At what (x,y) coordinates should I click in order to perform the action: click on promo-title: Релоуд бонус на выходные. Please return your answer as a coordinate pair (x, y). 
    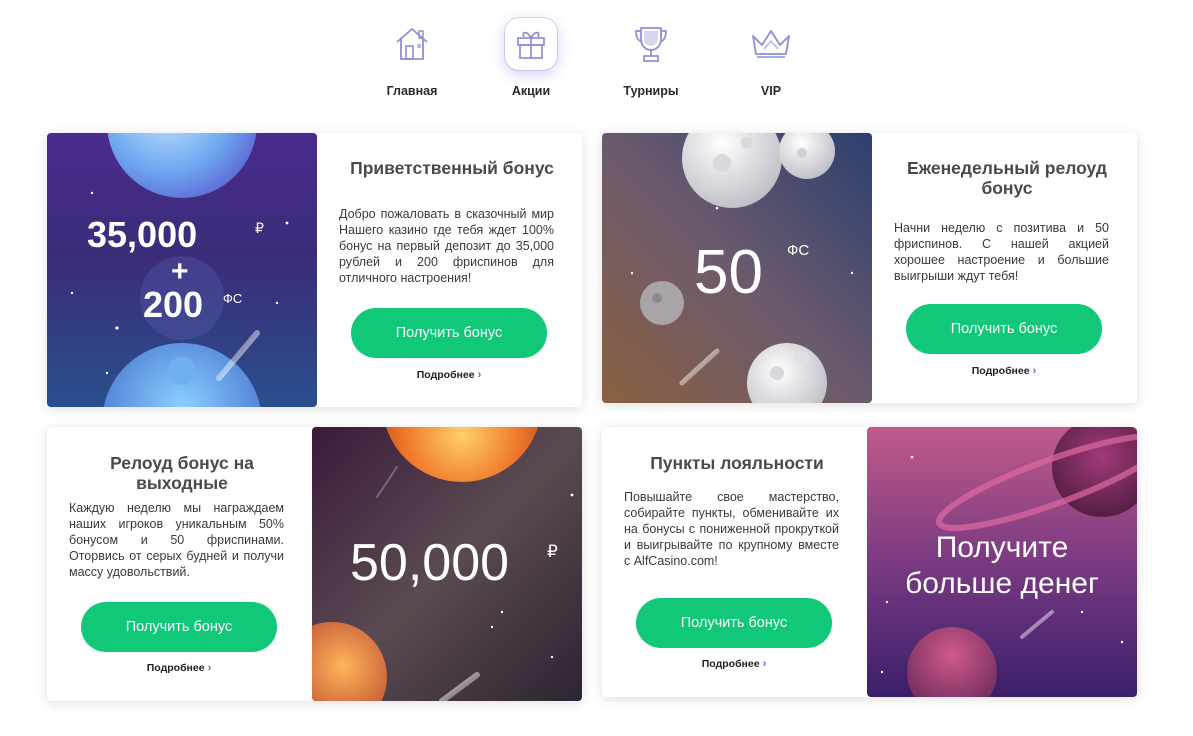
    Looking at the image, I should click on (182, 473).